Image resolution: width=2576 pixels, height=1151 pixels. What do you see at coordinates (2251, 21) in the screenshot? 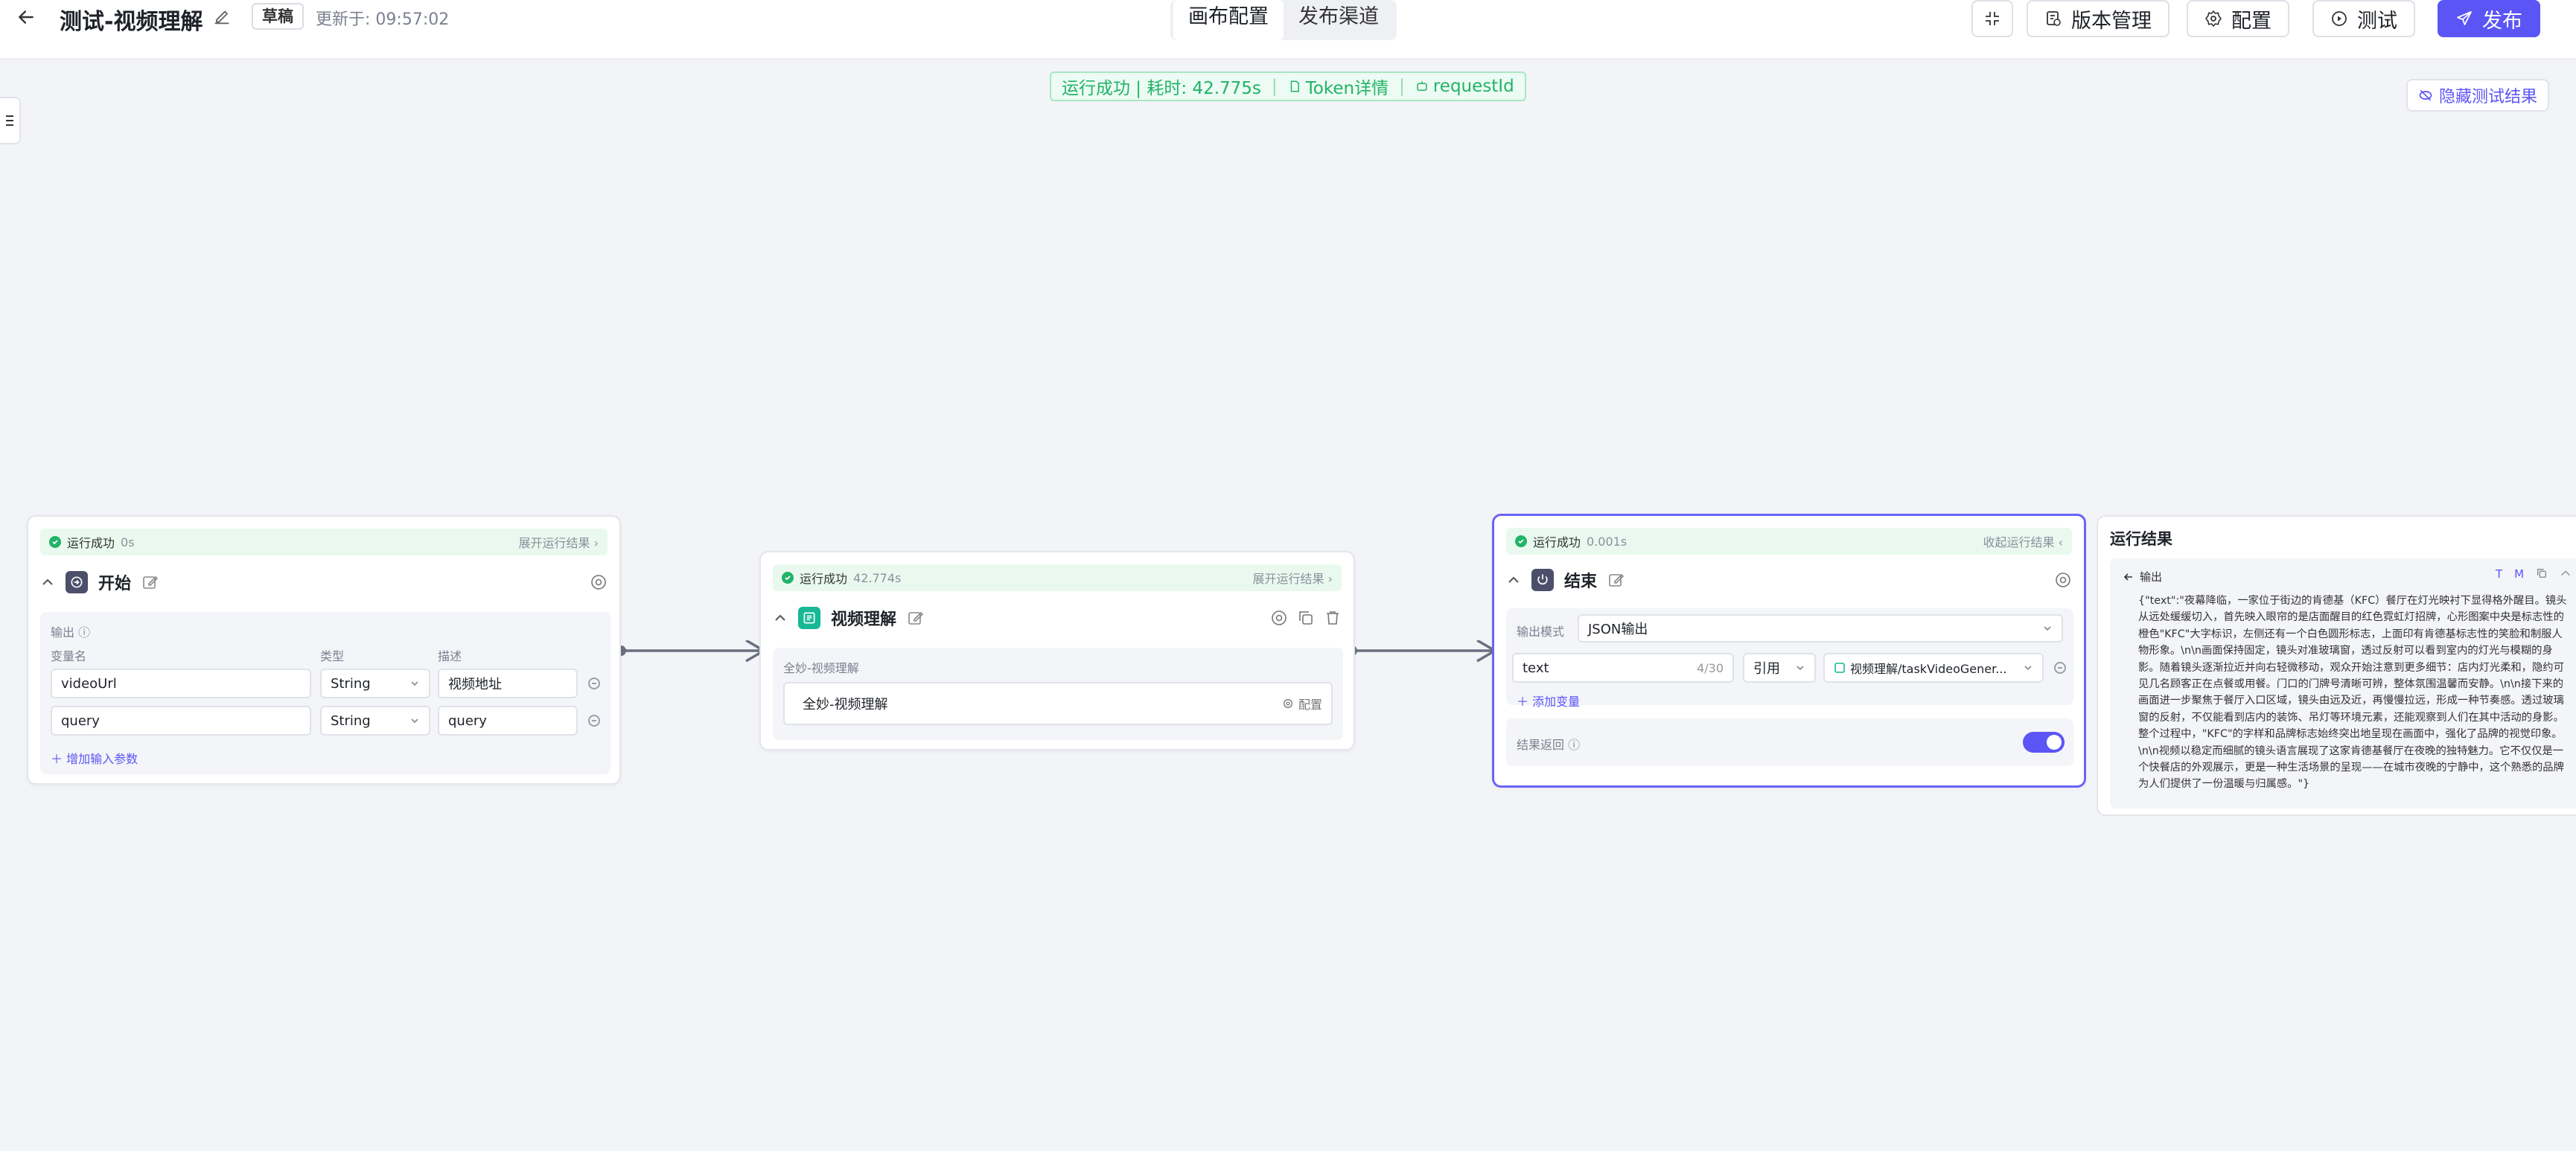
I see `config-label: 配置` at bounding box center [2251, 21].